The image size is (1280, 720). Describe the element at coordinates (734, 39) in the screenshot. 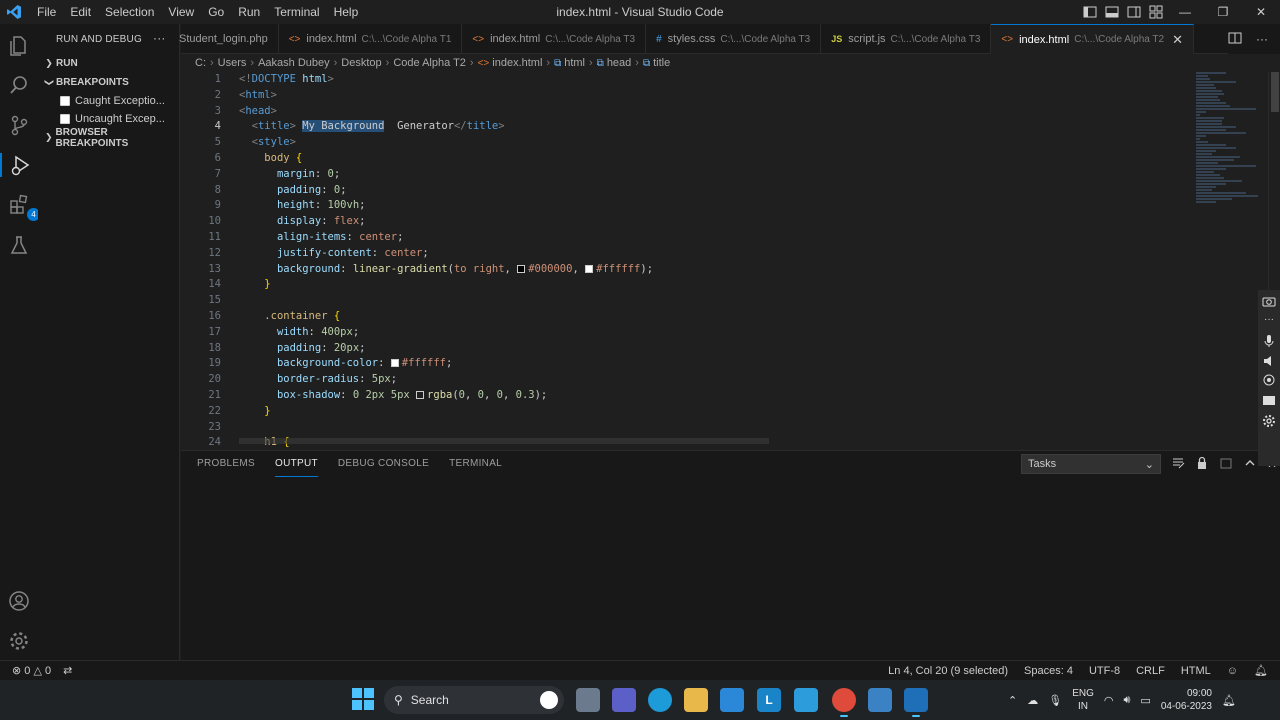

I see `tab-styles-css: # styles.css C:\...\Code Alpha T3` at that location.